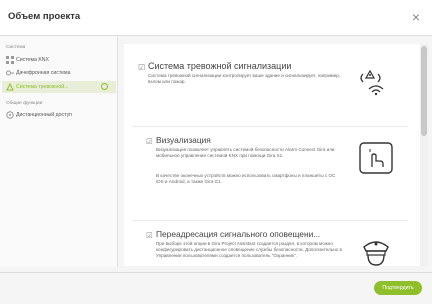 The image size is (432, 304). I want to click on touch-panel-icon, so click(376, 159).